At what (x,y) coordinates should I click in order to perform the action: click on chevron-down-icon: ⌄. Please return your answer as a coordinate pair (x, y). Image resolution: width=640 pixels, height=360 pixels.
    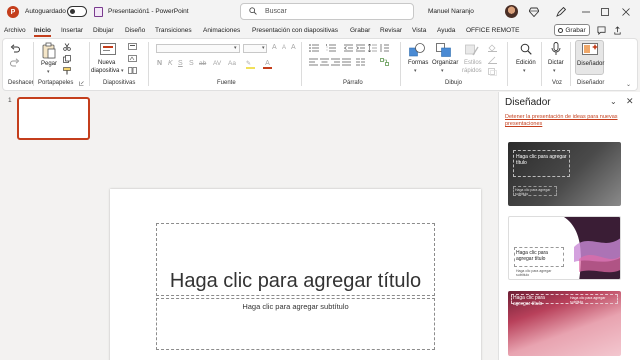
    Looking at the image, I should click on (628, 84).